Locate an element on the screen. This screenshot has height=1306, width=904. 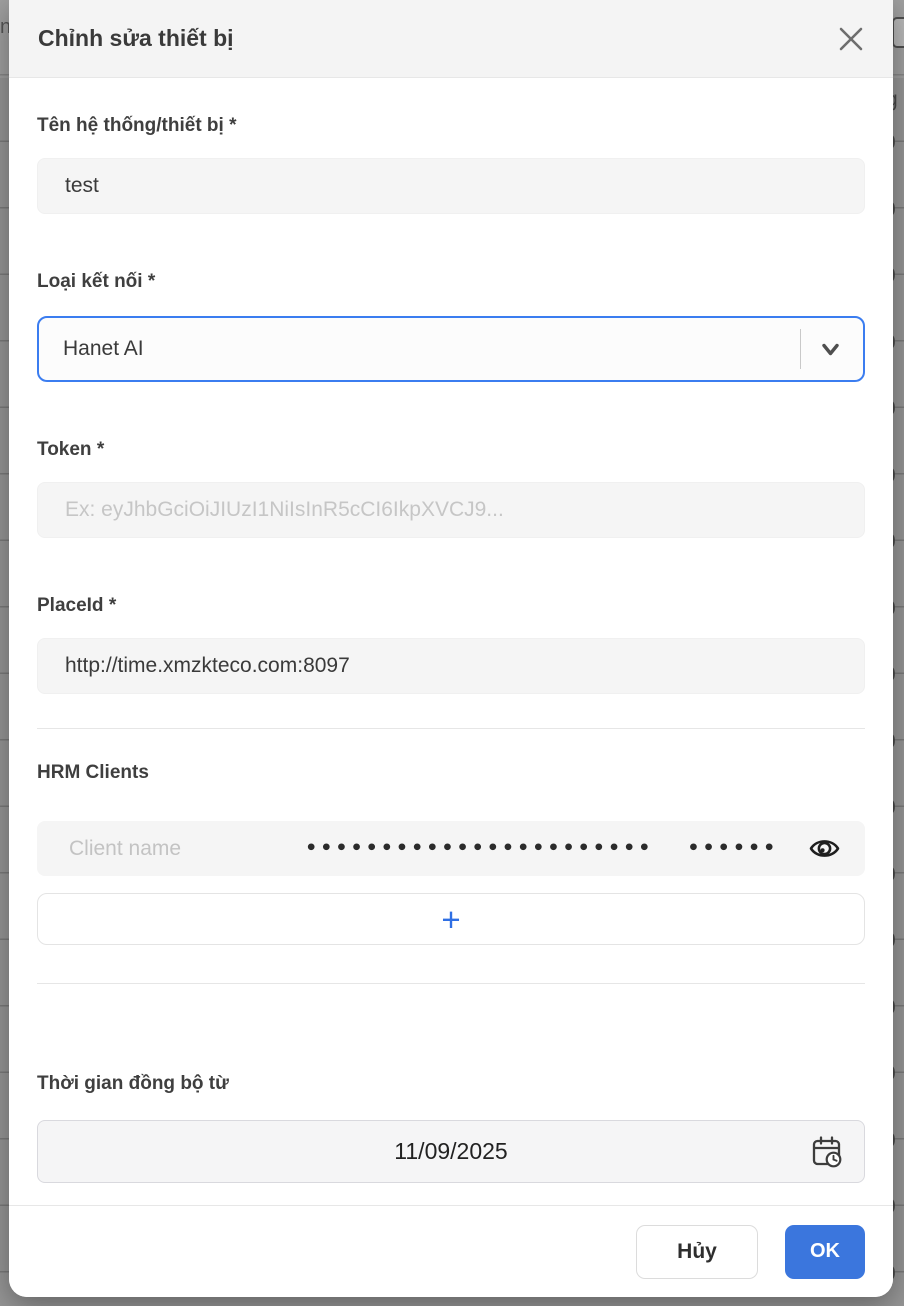
connection-type-value: Hanet AI is located at coordinates (103, 348).